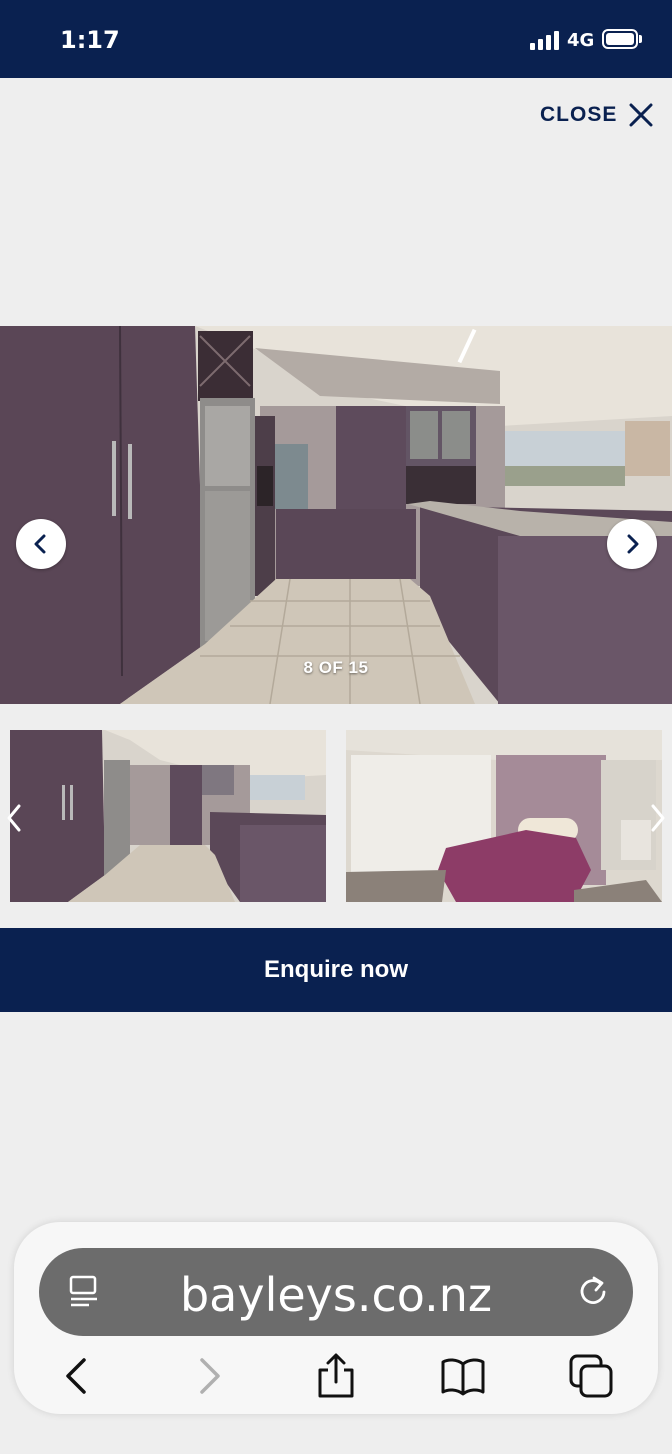 This screenshot has width=672, height=1454. I want to click on address-bar: bayleys.co.nz, so click(336, 1292).